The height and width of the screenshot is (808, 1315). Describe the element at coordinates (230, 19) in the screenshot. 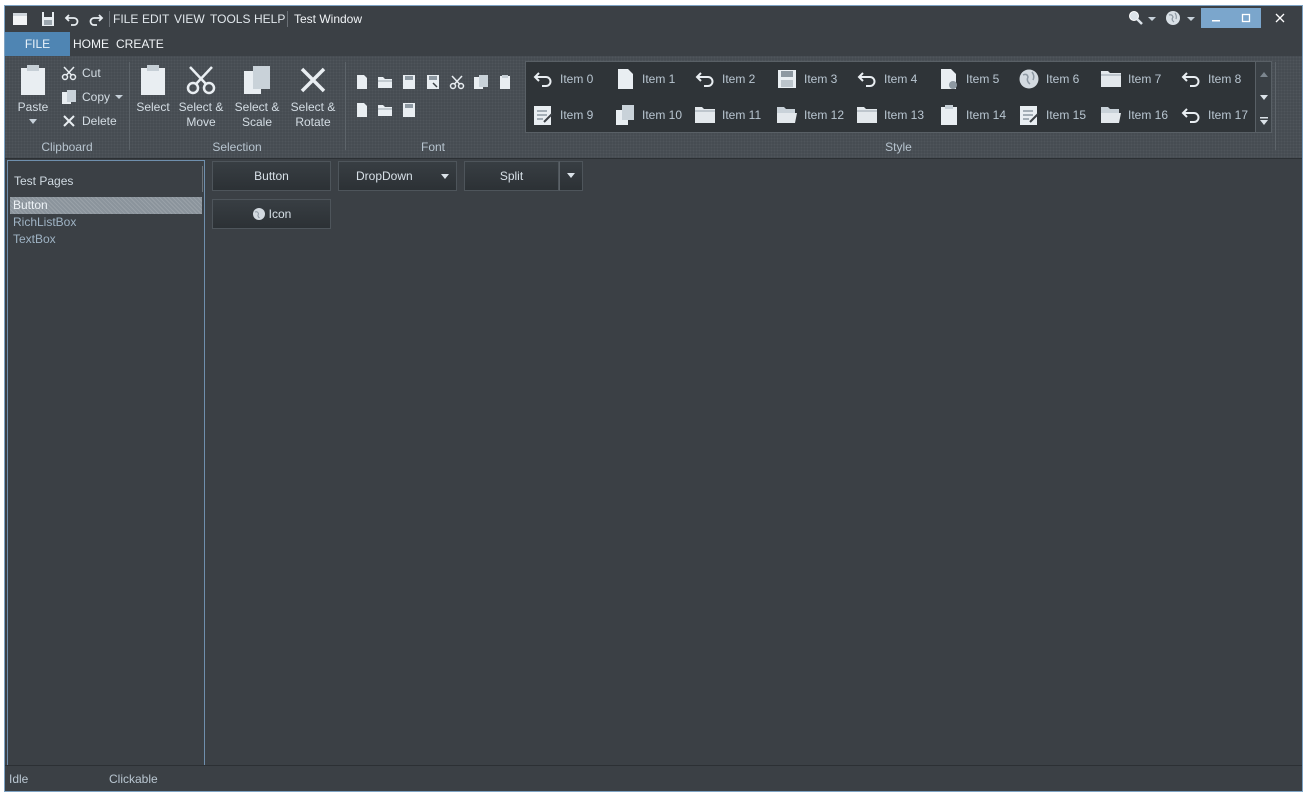

I see `menu-tools: TOOLS` at that location.